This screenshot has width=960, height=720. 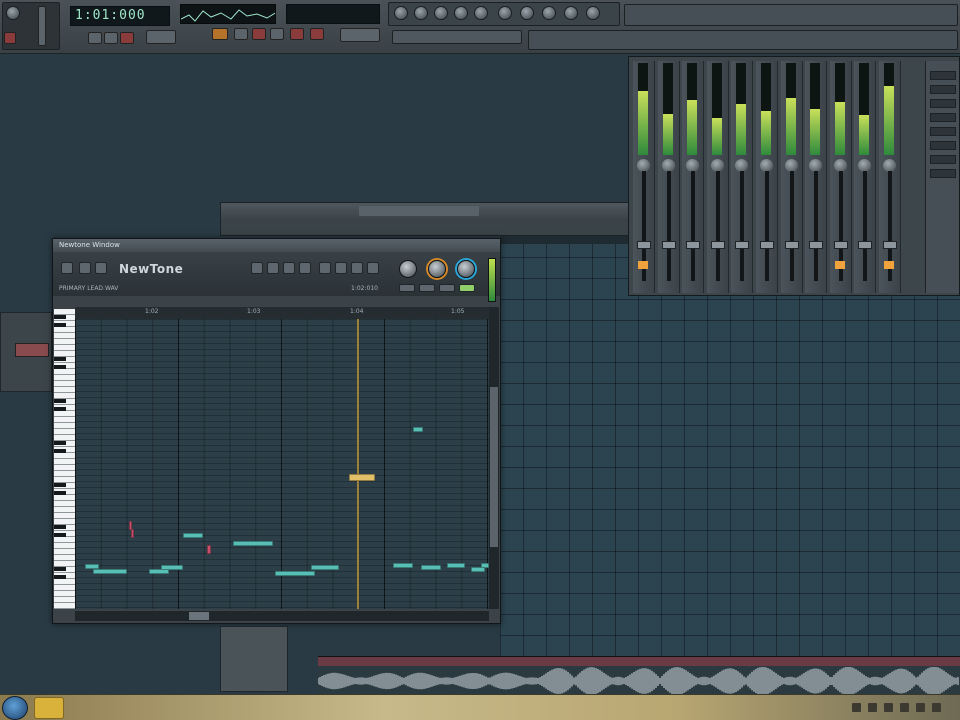 What do you see at coordinates (373, 268) in the screenshot?
I see `export-icon` at bounding box center [373, 268].